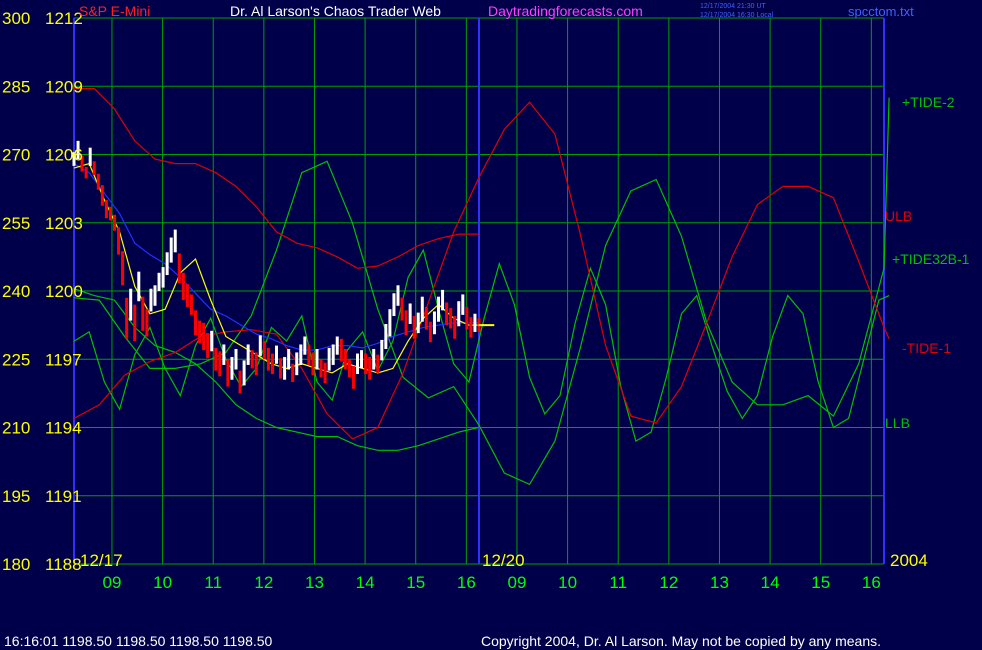 This screenshot has width=982, height=650. What do you see at coordinates (909, 560) in the screenshot?
I see `date-label: 2004` at bounding box center [909, 560].